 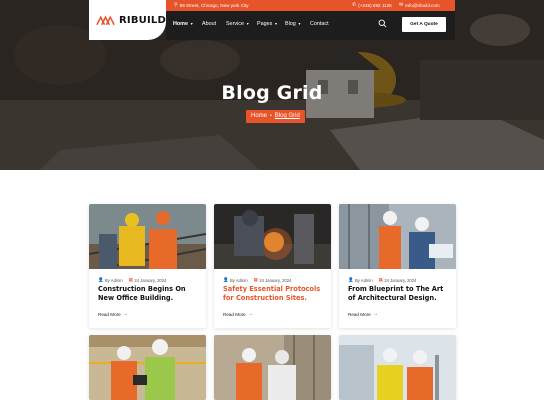 I want to click on email-text: Info@ribuild.com, so click(x=422, y=5).